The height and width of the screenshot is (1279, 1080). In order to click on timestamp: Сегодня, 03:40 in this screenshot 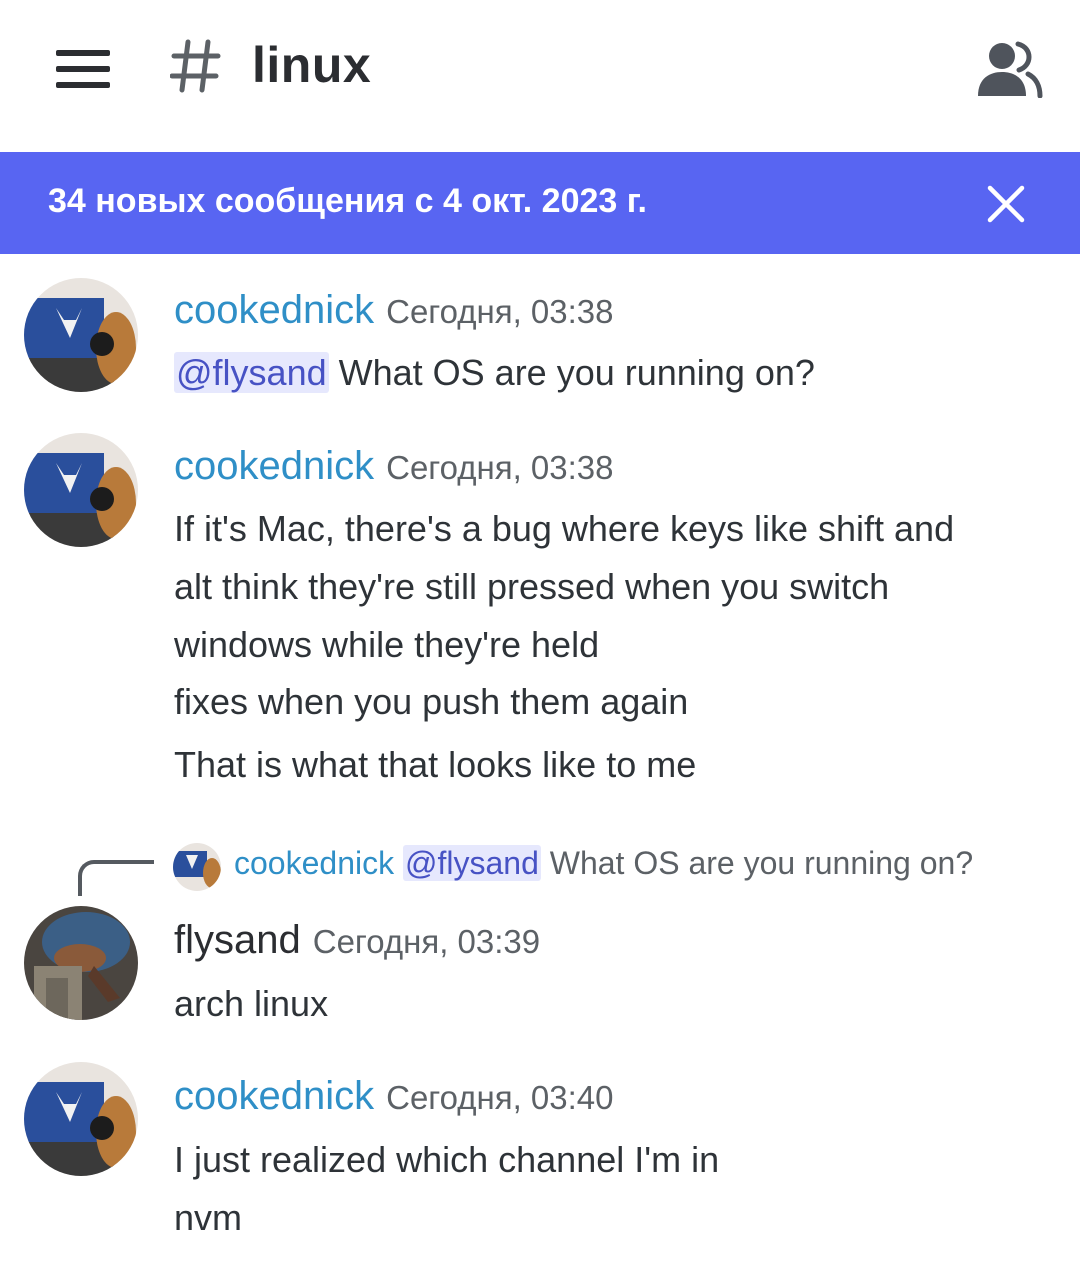, I will do `click(500, 1097)`.